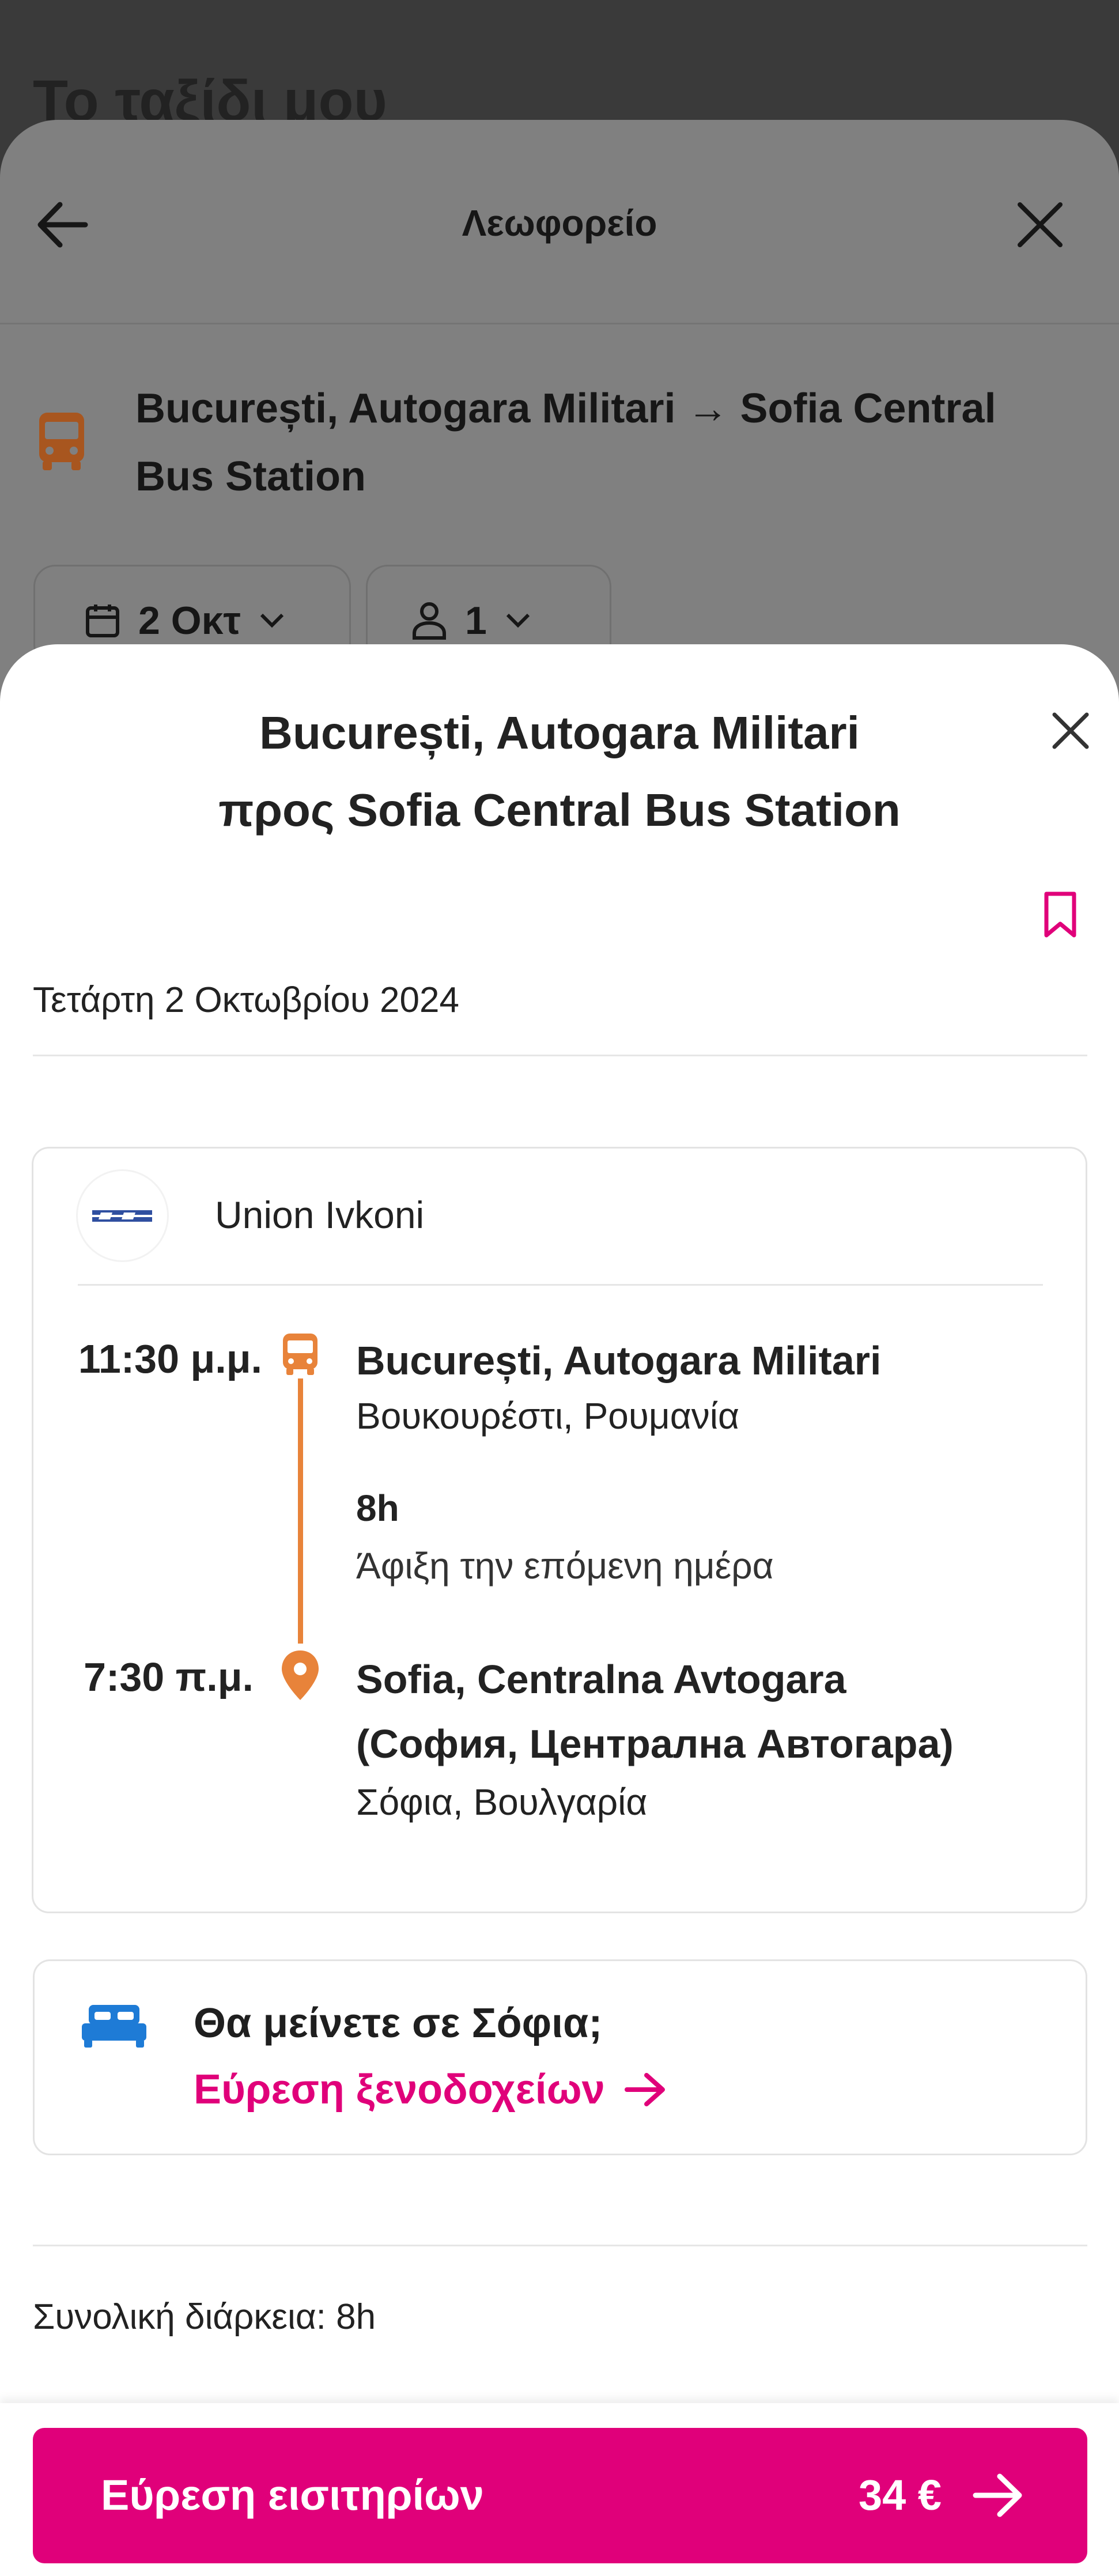  Describe the element at coordinates (601, 1679) in the screenshot. I see `arrival-stop-line1: Sofia, Centralna Avtogara` at that location.